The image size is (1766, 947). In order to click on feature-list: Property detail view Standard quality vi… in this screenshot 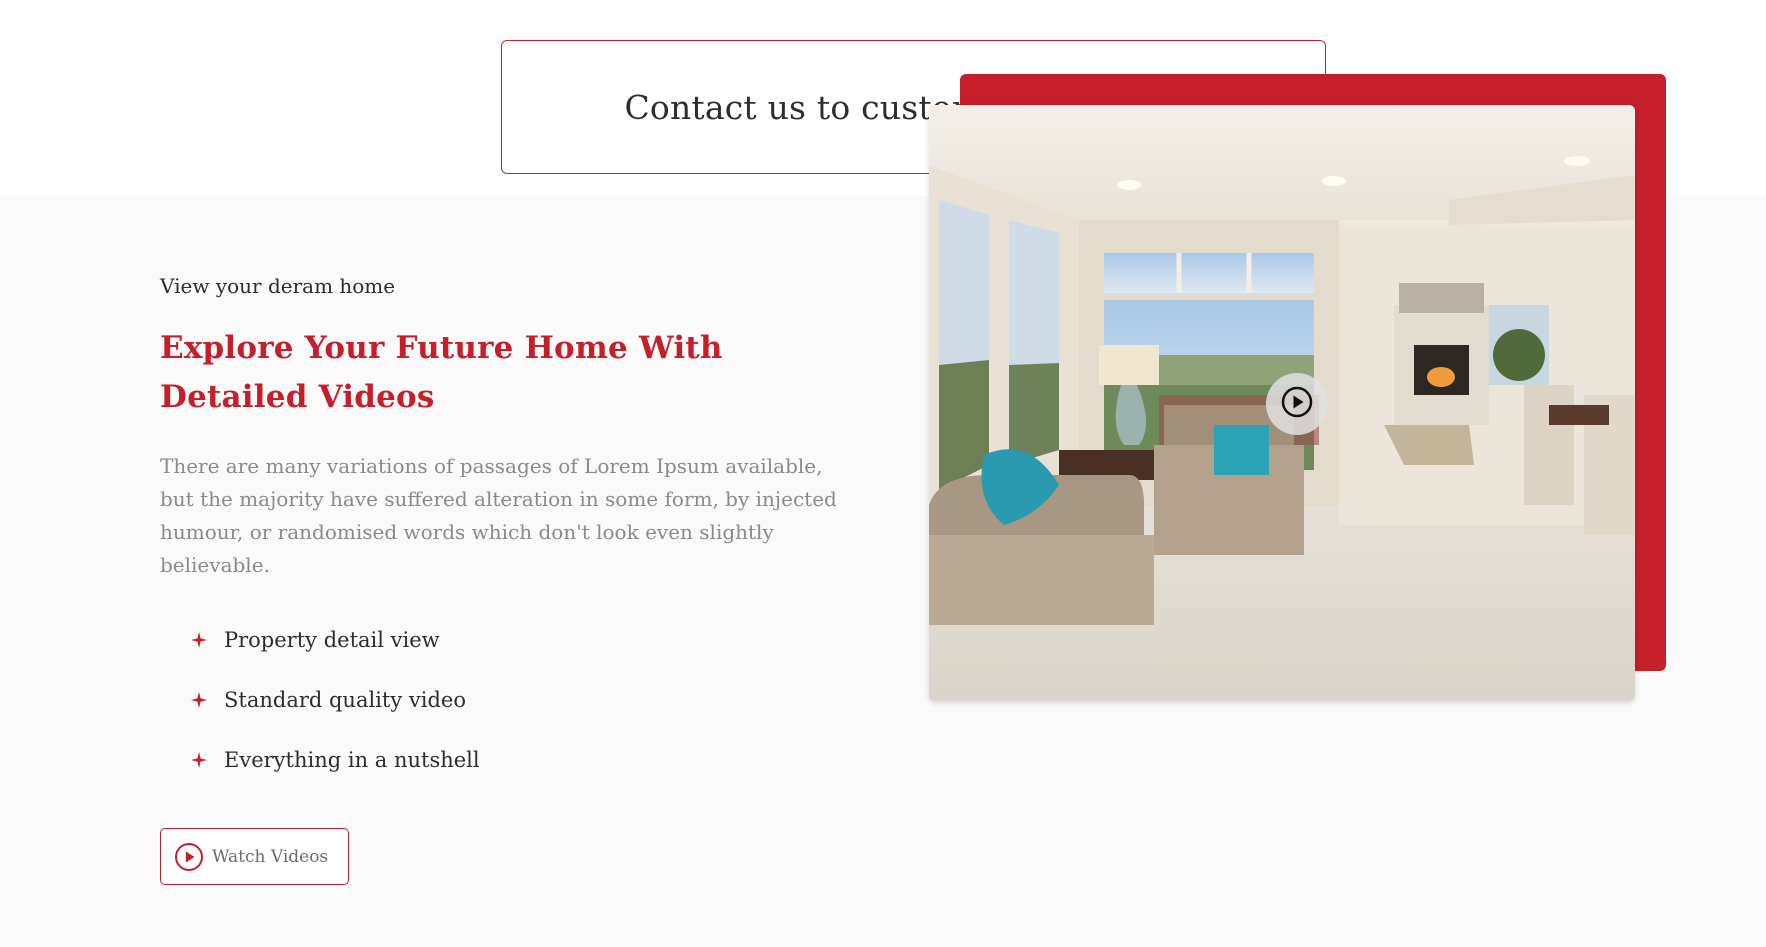, I will do `click(335, 700)`.